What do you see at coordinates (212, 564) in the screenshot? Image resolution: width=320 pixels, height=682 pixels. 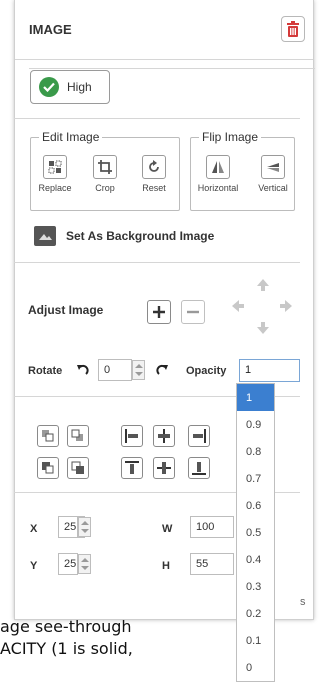 I see `h-input: 55` at bounding box center [212, 564].